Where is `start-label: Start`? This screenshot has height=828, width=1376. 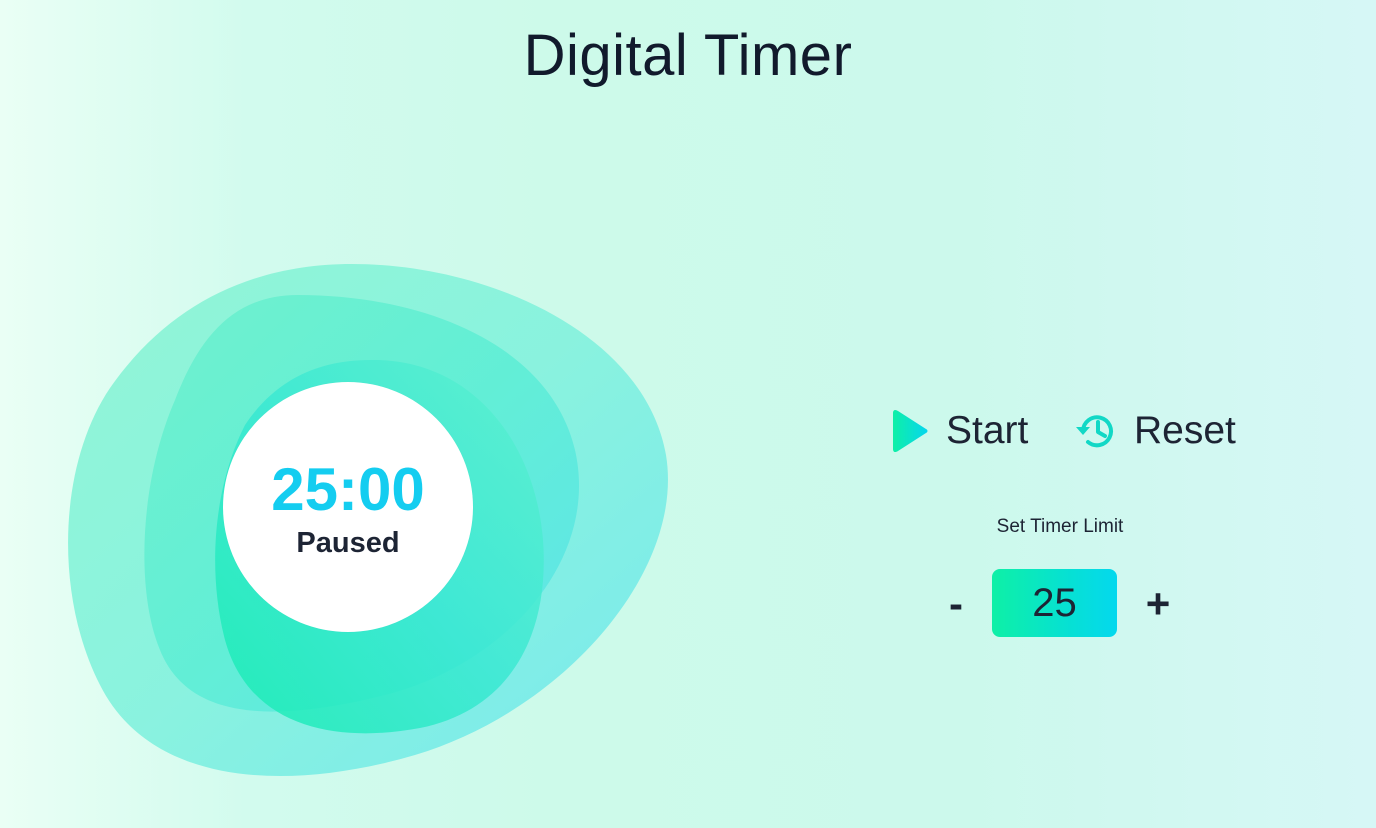 start-label: Start is located at coordinates (987, 430).